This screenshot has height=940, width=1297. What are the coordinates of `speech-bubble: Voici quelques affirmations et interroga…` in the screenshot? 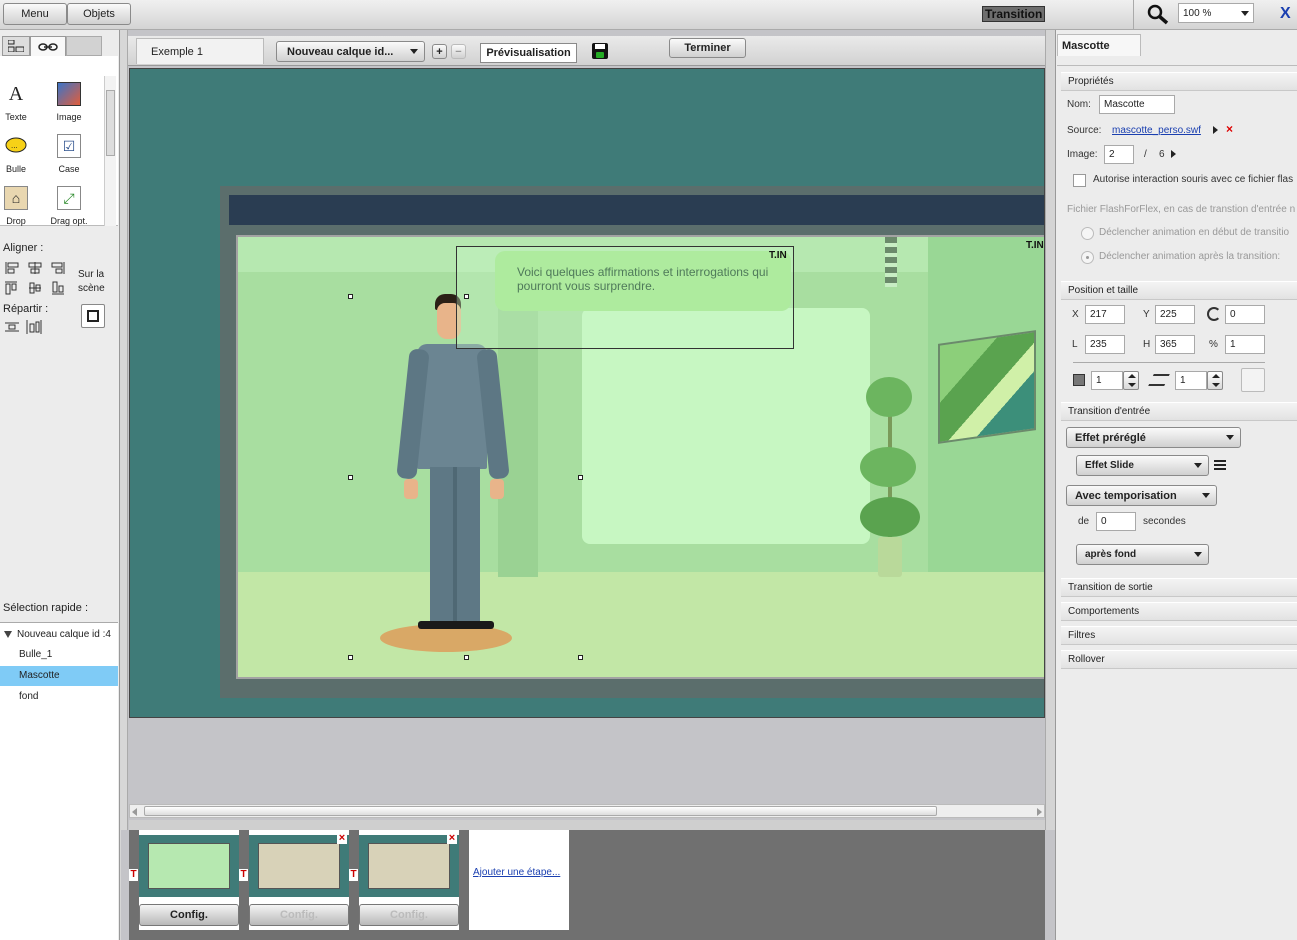 It's located at (625, 297).